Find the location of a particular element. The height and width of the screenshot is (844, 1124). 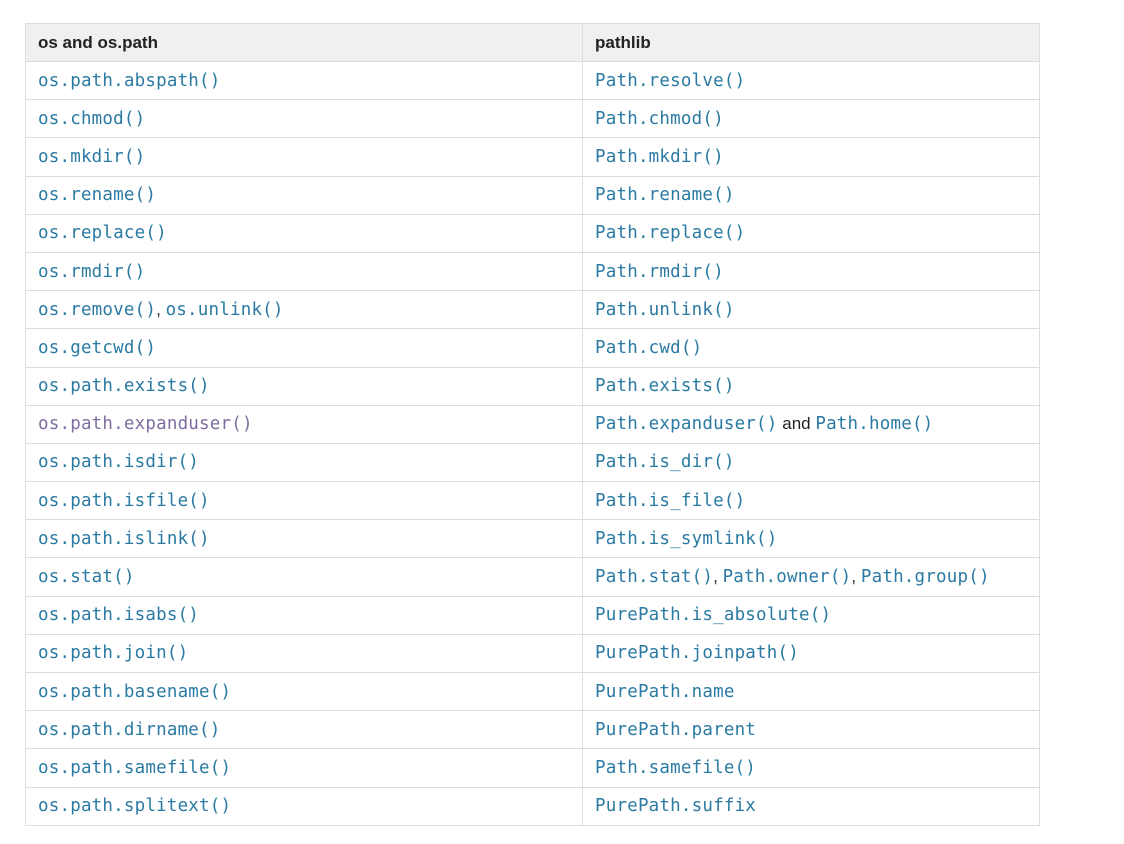

function-link: os.path.basename() is located at coordinates (134, 692).